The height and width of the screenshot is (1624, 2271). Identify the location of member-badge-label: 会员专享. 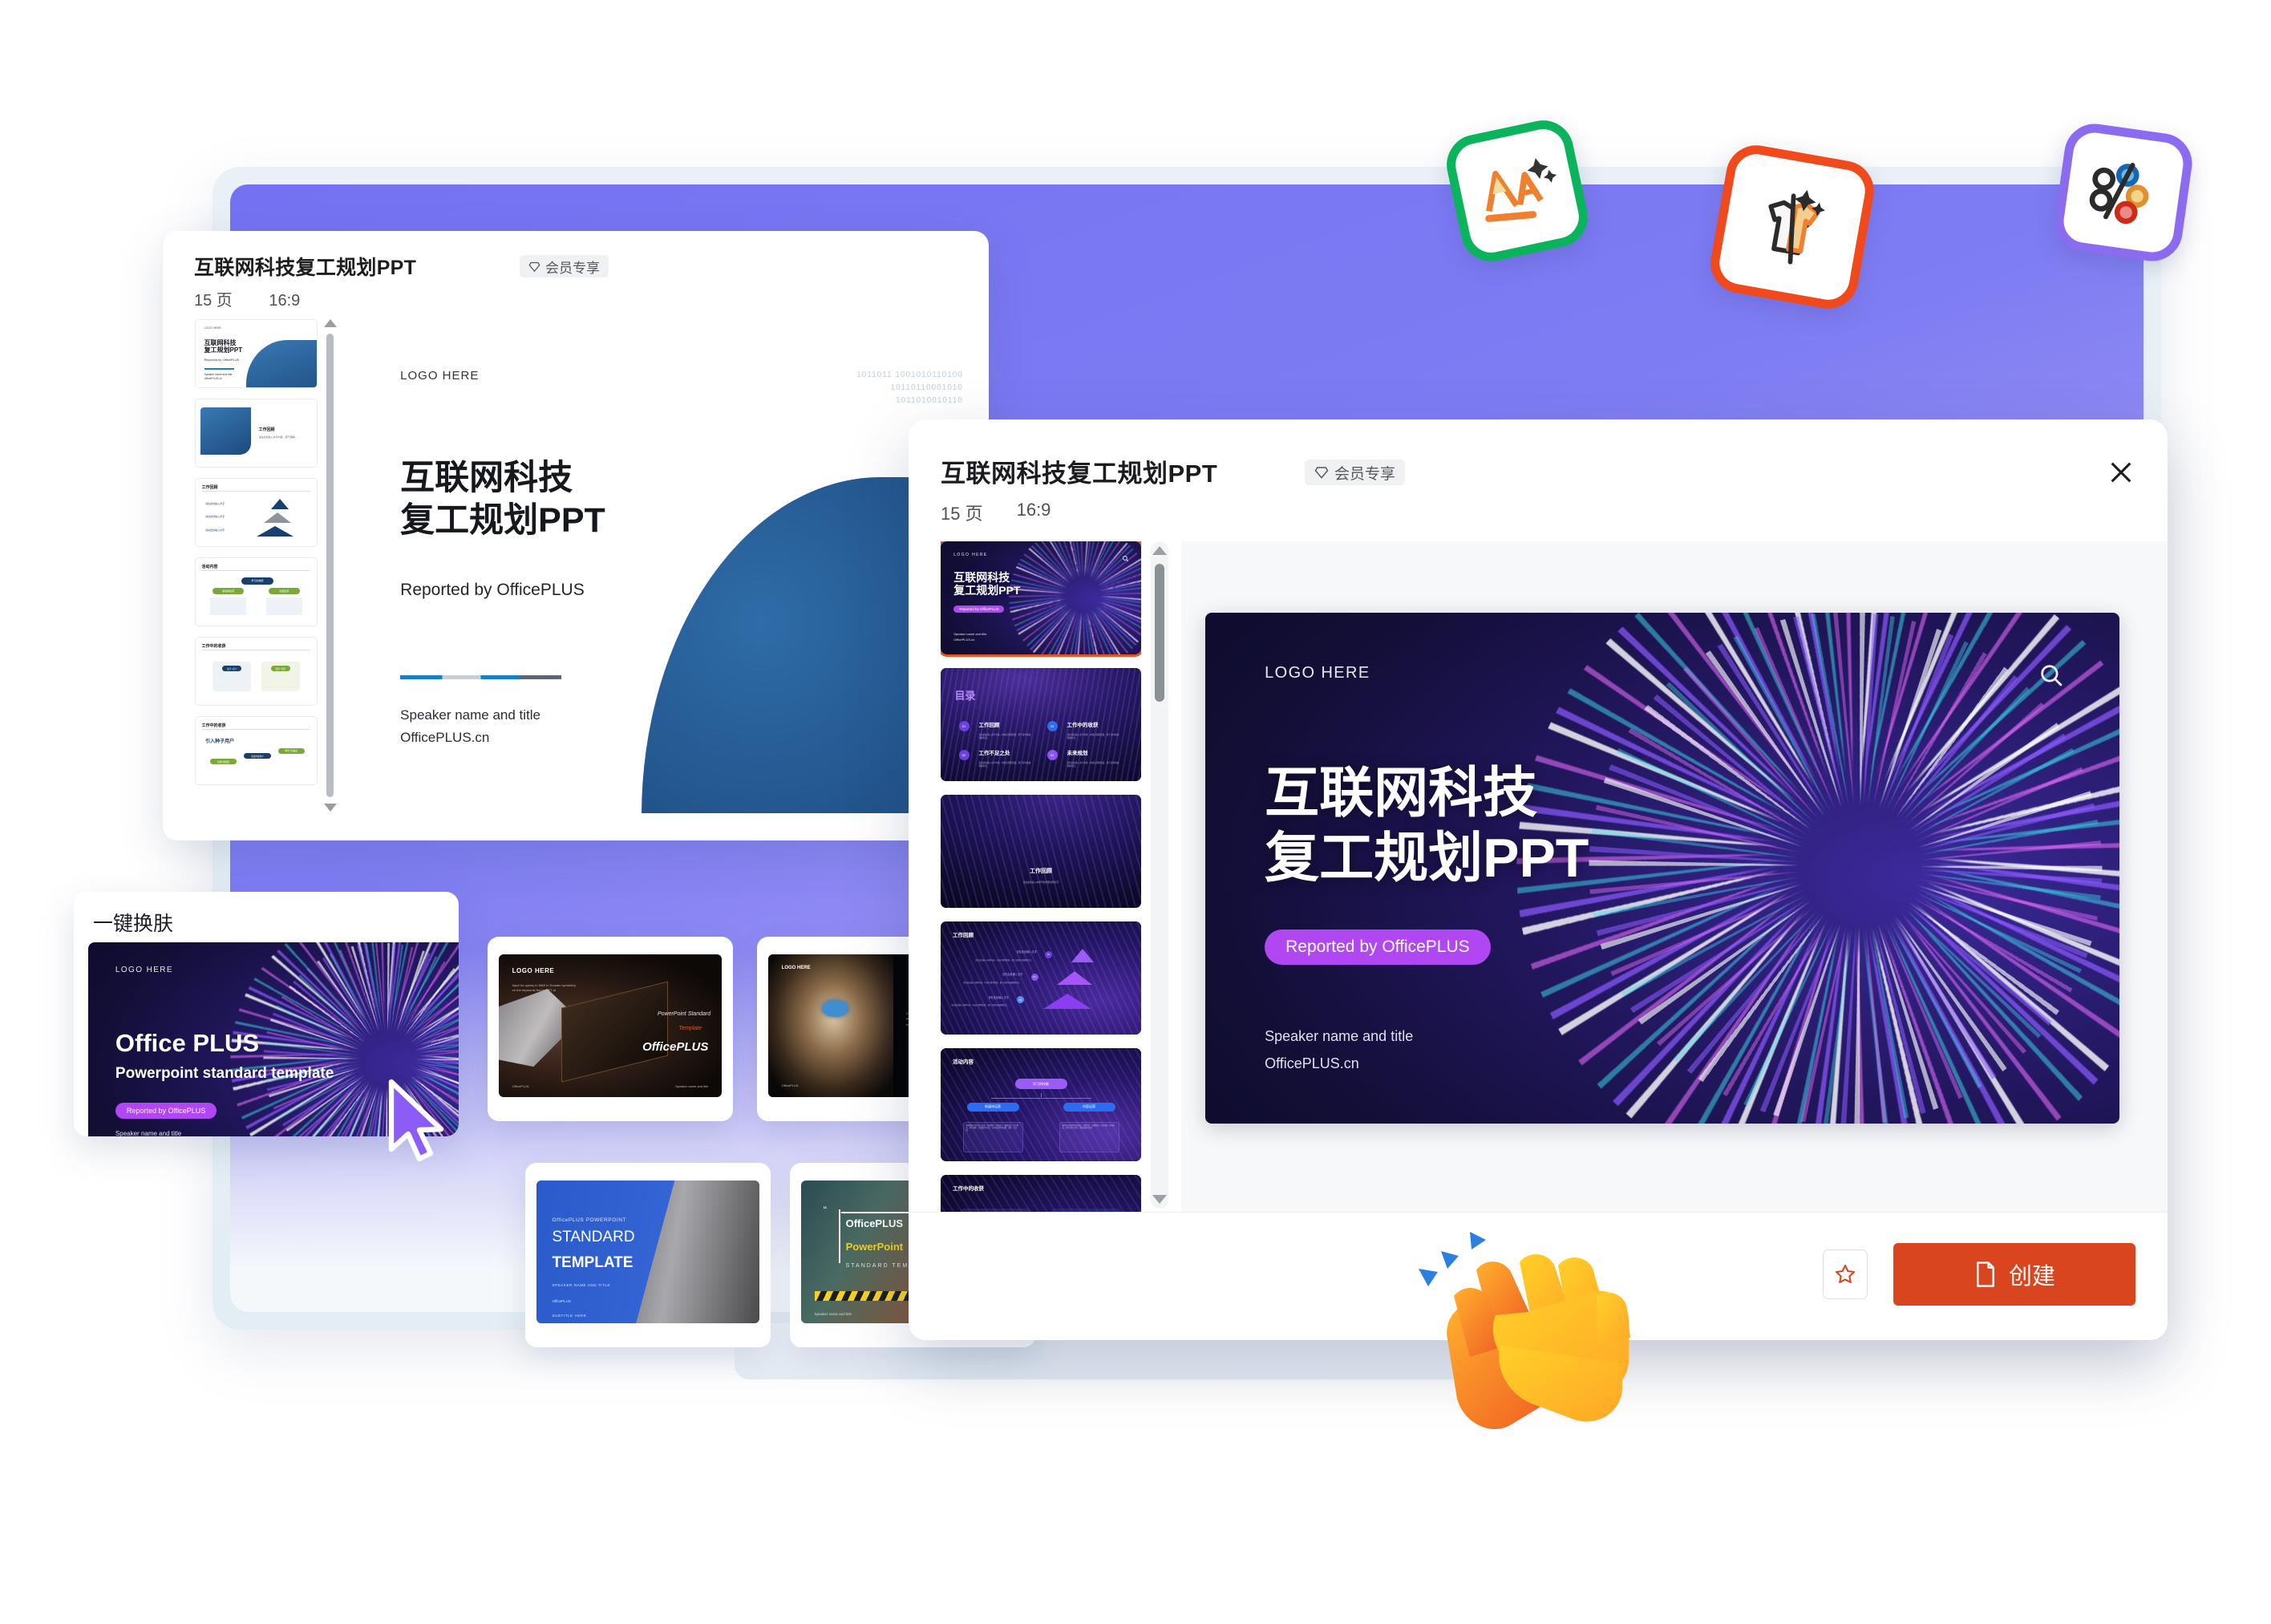
(1365, 474).